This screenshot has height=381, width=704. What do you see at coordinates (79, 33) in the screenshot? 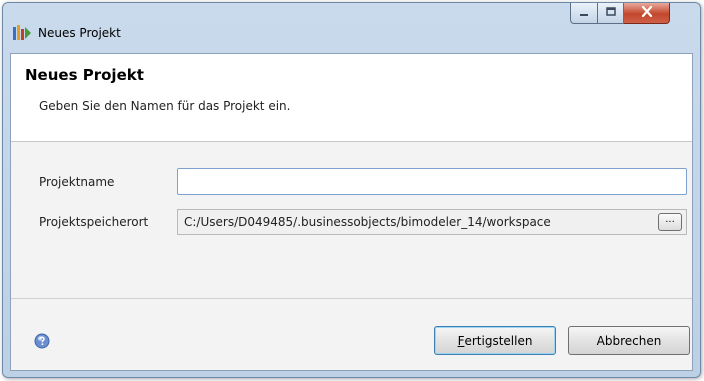
I see `window-title: Neues Projekt` at bounding box center [79, 33].